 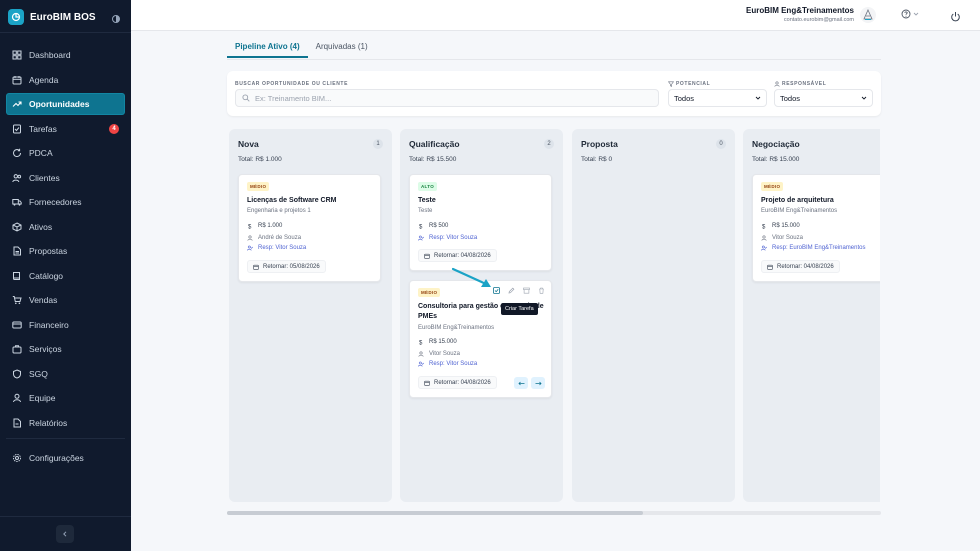 I want to click on sidebar-item-label: PDCA, so click(x=41, y=153).